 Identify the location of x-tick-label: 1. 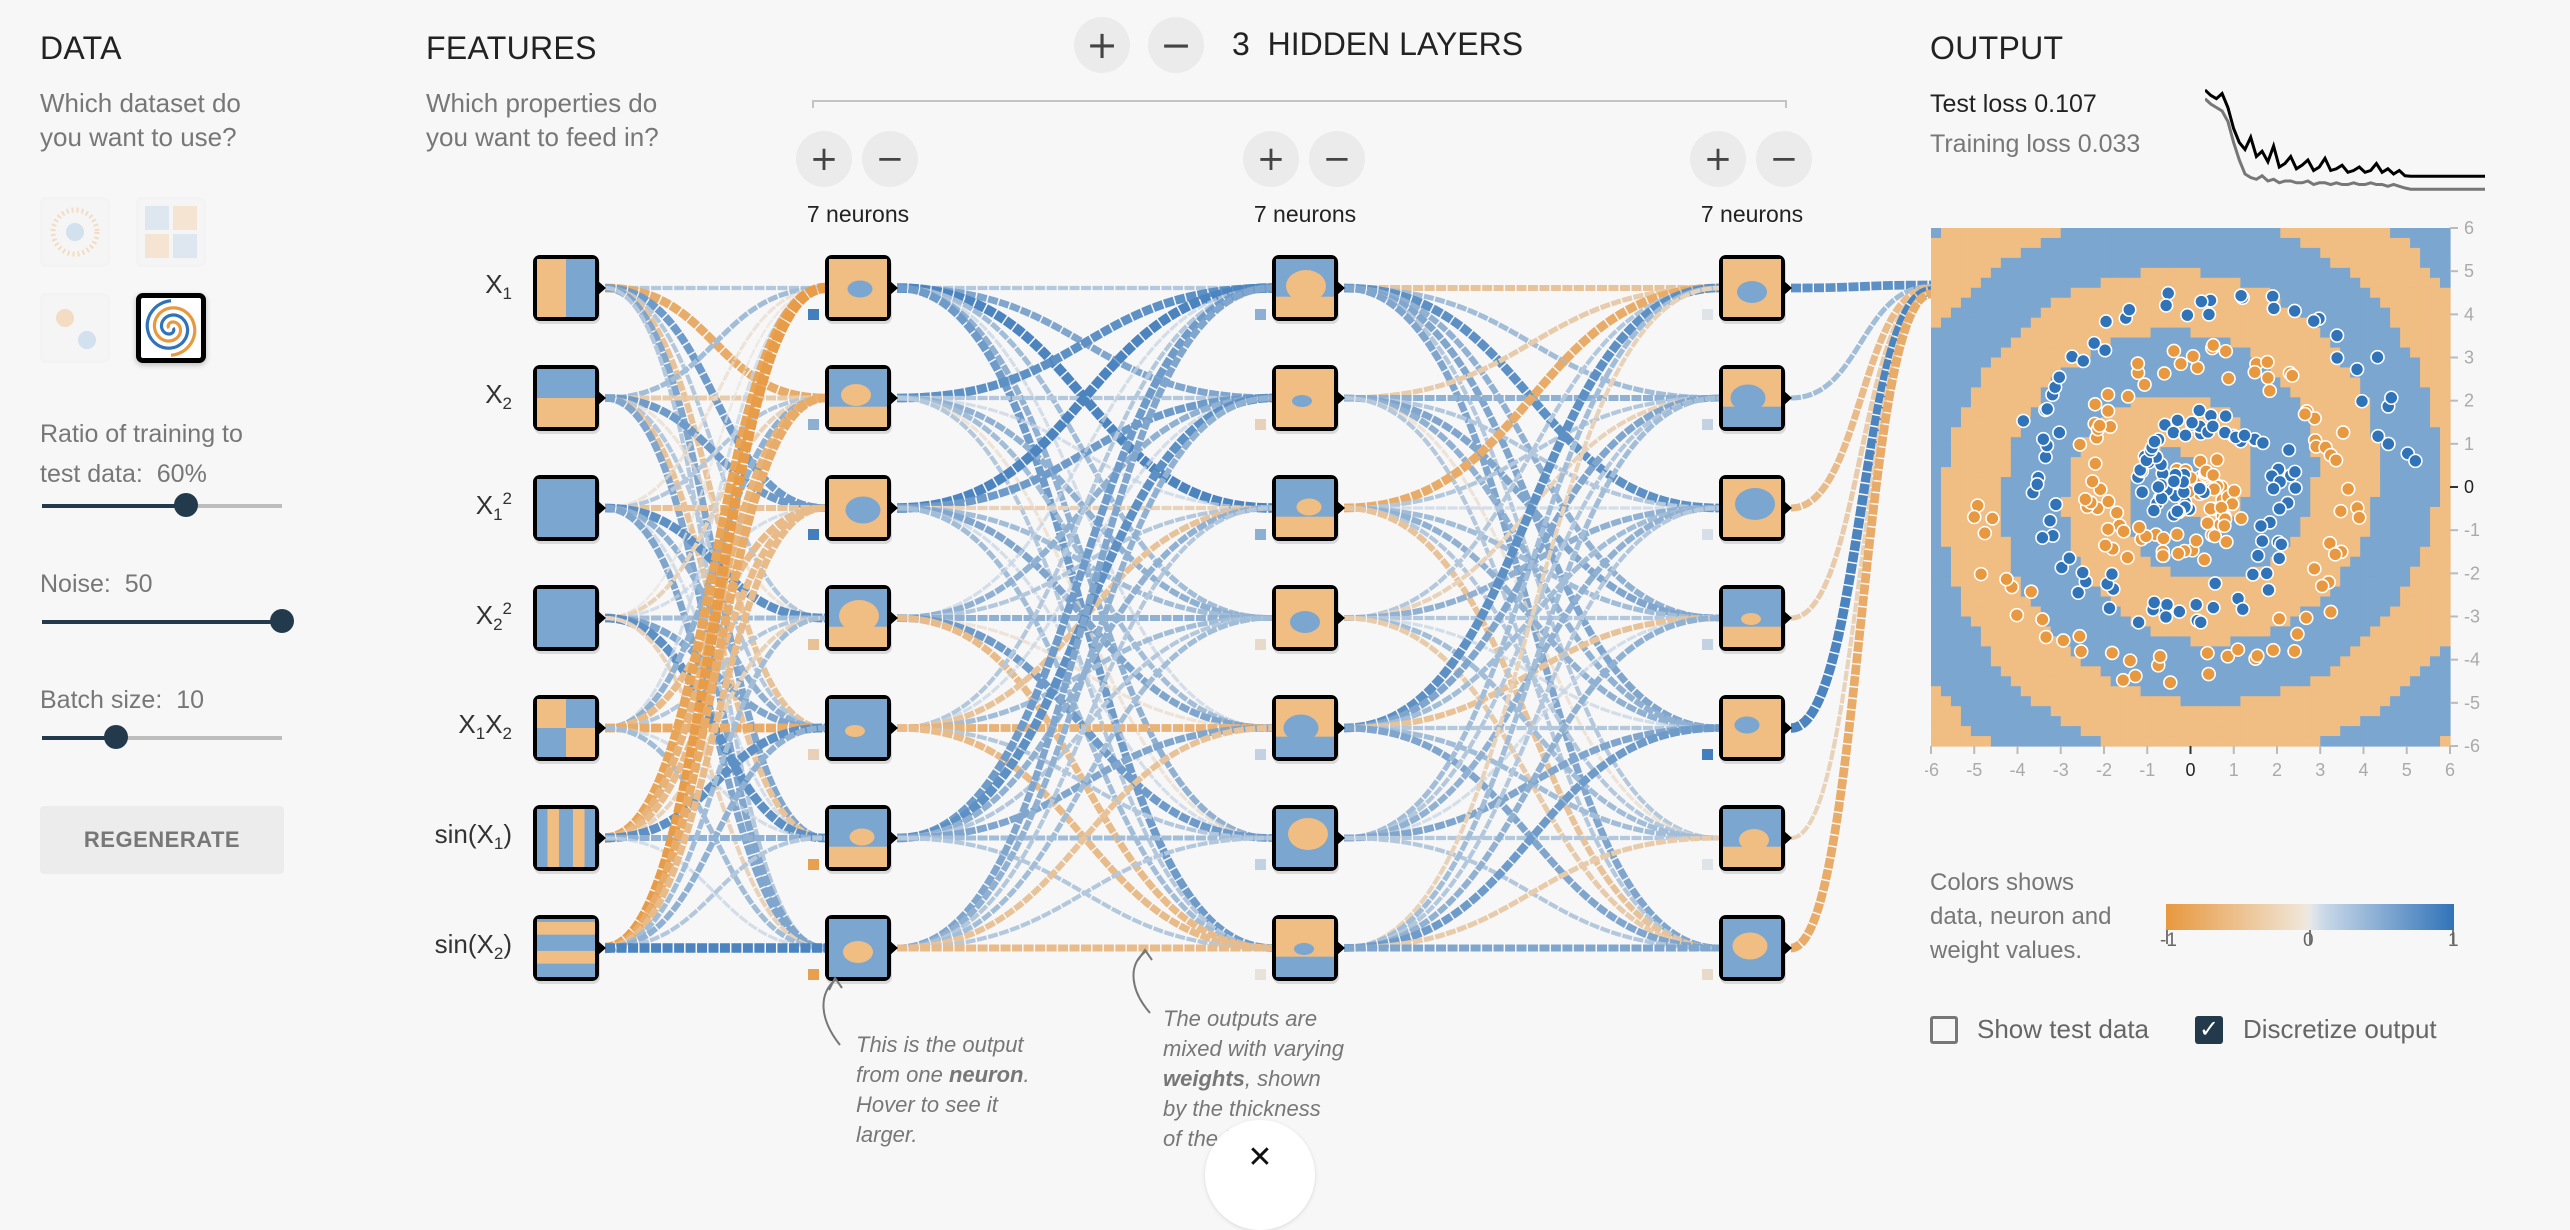
(2234, 770).